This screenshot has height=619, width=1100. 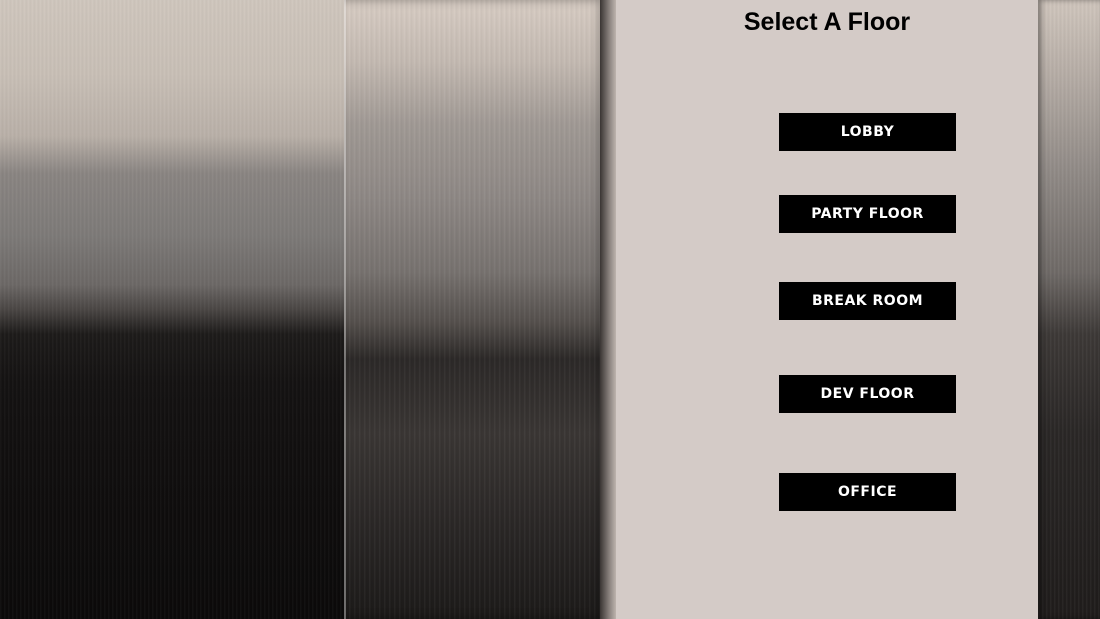 I want to click on floor-button-lobby: LOBBY, so click(x=867, y=132).